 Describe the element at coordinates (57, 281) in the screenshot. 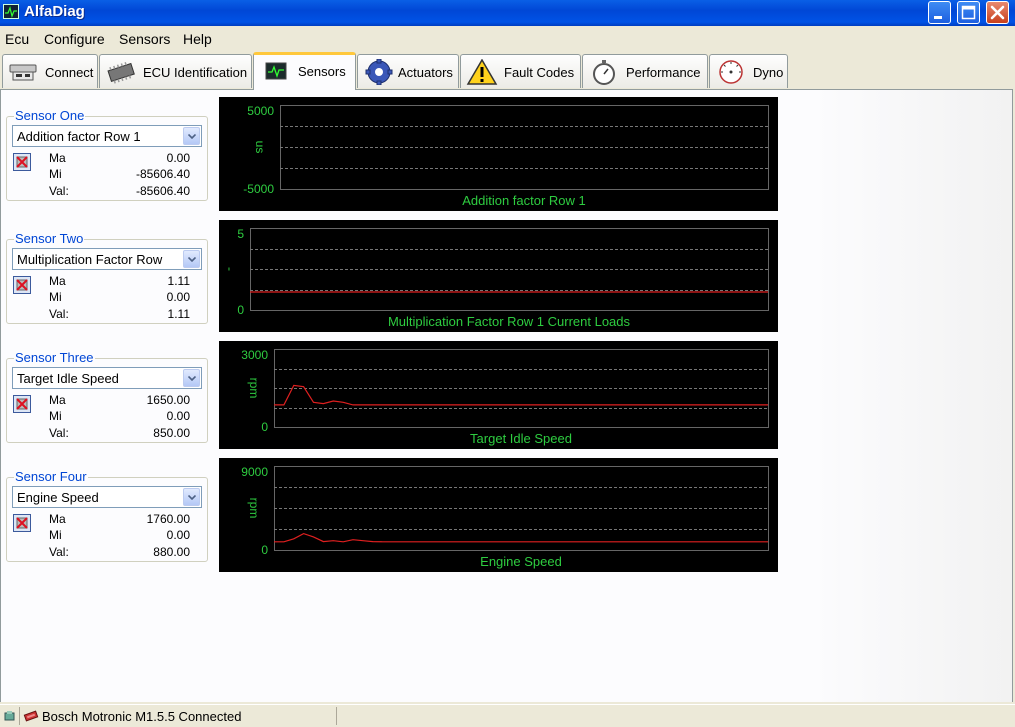

I see `sensor-two-max-label: Ma` at that location.